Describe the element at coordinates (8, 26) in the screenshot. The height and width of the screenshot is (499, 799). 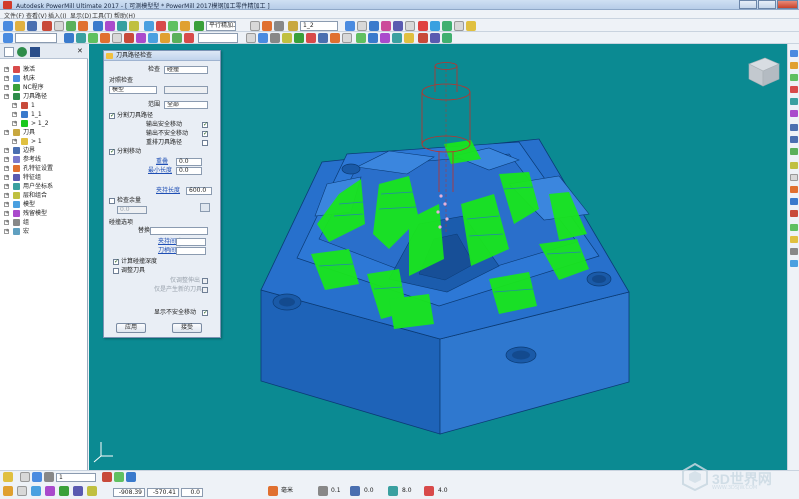
I see `open-icon` at that location.